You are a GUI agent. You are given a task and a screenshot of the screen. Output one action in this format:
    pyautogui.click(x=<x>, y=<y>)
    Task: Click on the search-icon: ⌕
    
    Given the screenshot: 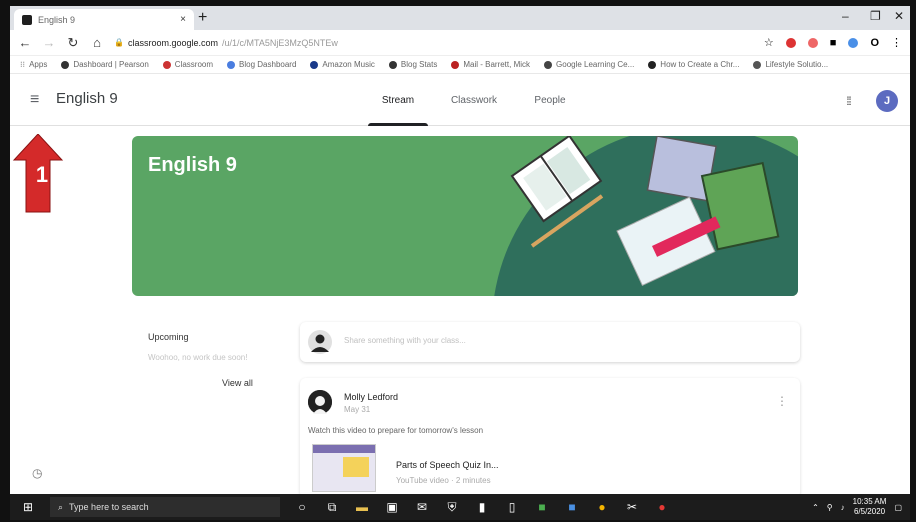 What is the action you would take?
    pyautogui.click(x=61, y=506)
    